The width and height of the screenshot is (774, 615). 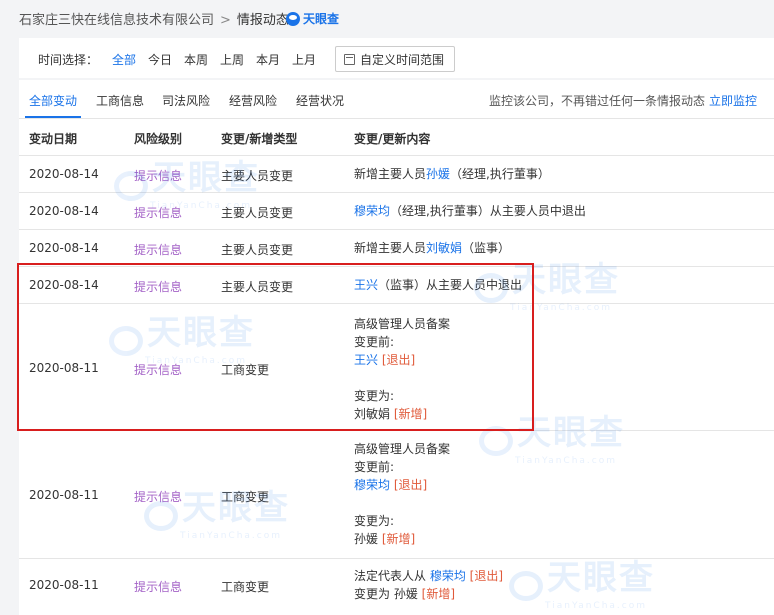 I want to click on breadcrumb: 石家庄三快在线信息技术有限公司 > 情报动态, so click(x=154, y=18).